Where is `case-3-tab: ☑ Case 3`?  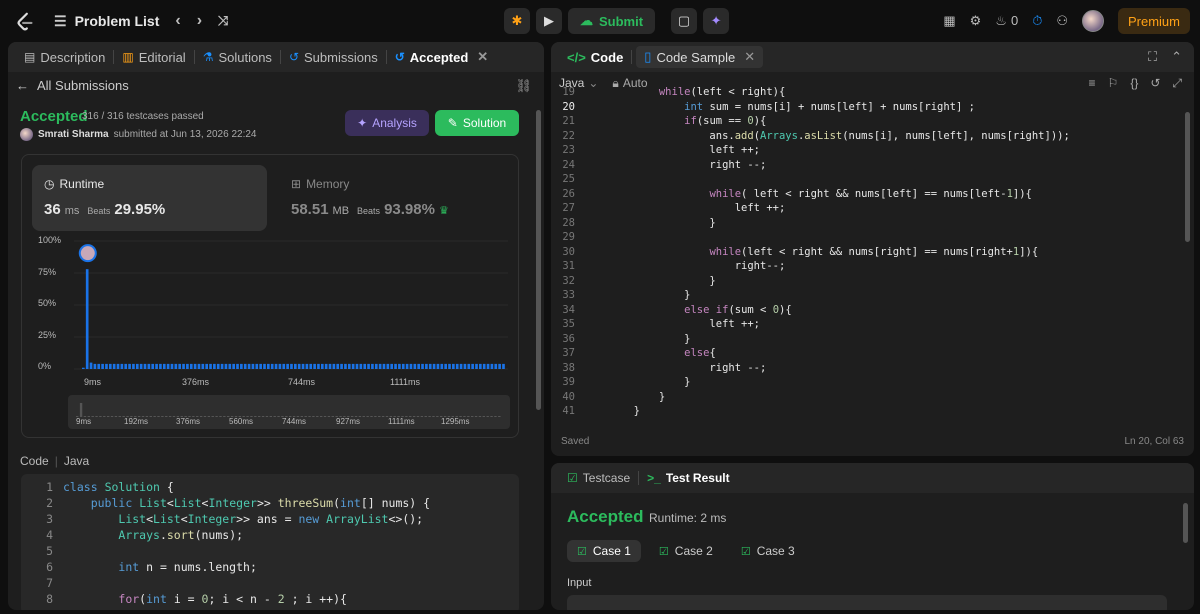 case-3-tab: ☑ Case 3 is located at coordinates (768, 551).